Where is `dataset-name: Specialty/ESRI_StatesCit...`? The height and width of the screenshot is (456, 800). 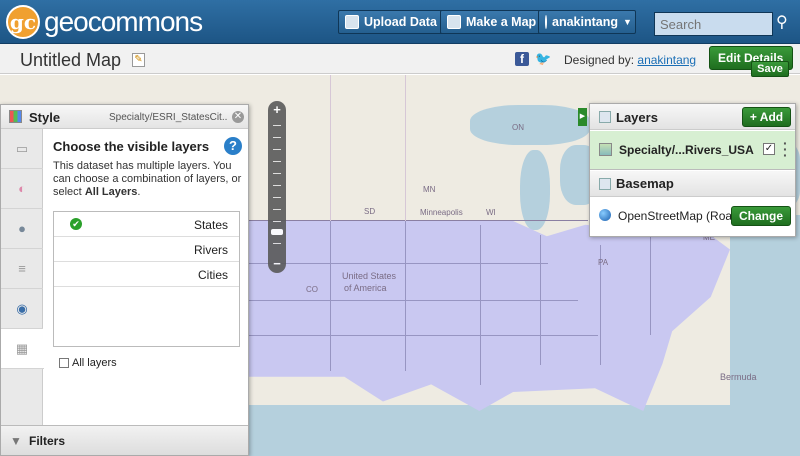 dataset-name: Specialty/ESRI_StatesCit... is located at coordinates (168, 117).